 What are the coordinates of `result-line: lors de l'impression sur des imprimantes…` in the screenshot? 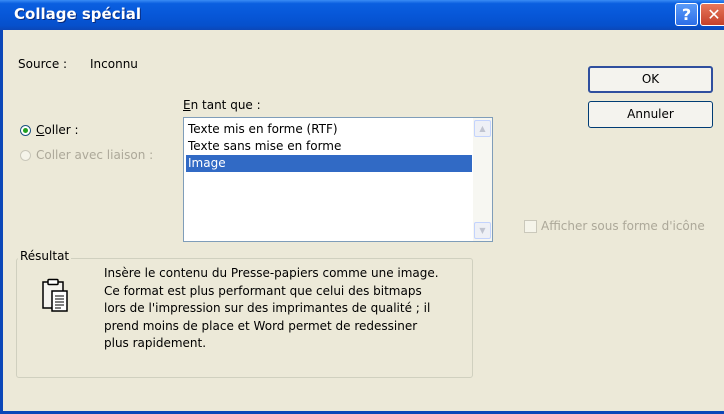 It's located at (267, 308).